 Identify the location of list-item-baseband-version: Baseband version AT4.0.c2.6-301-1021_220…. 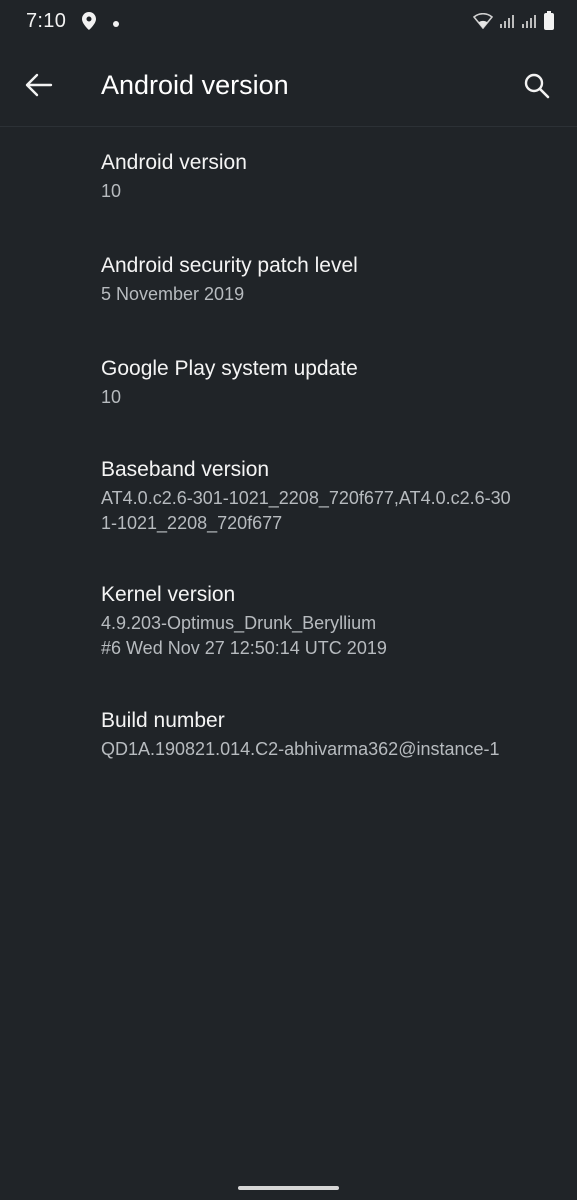
(288, 497).